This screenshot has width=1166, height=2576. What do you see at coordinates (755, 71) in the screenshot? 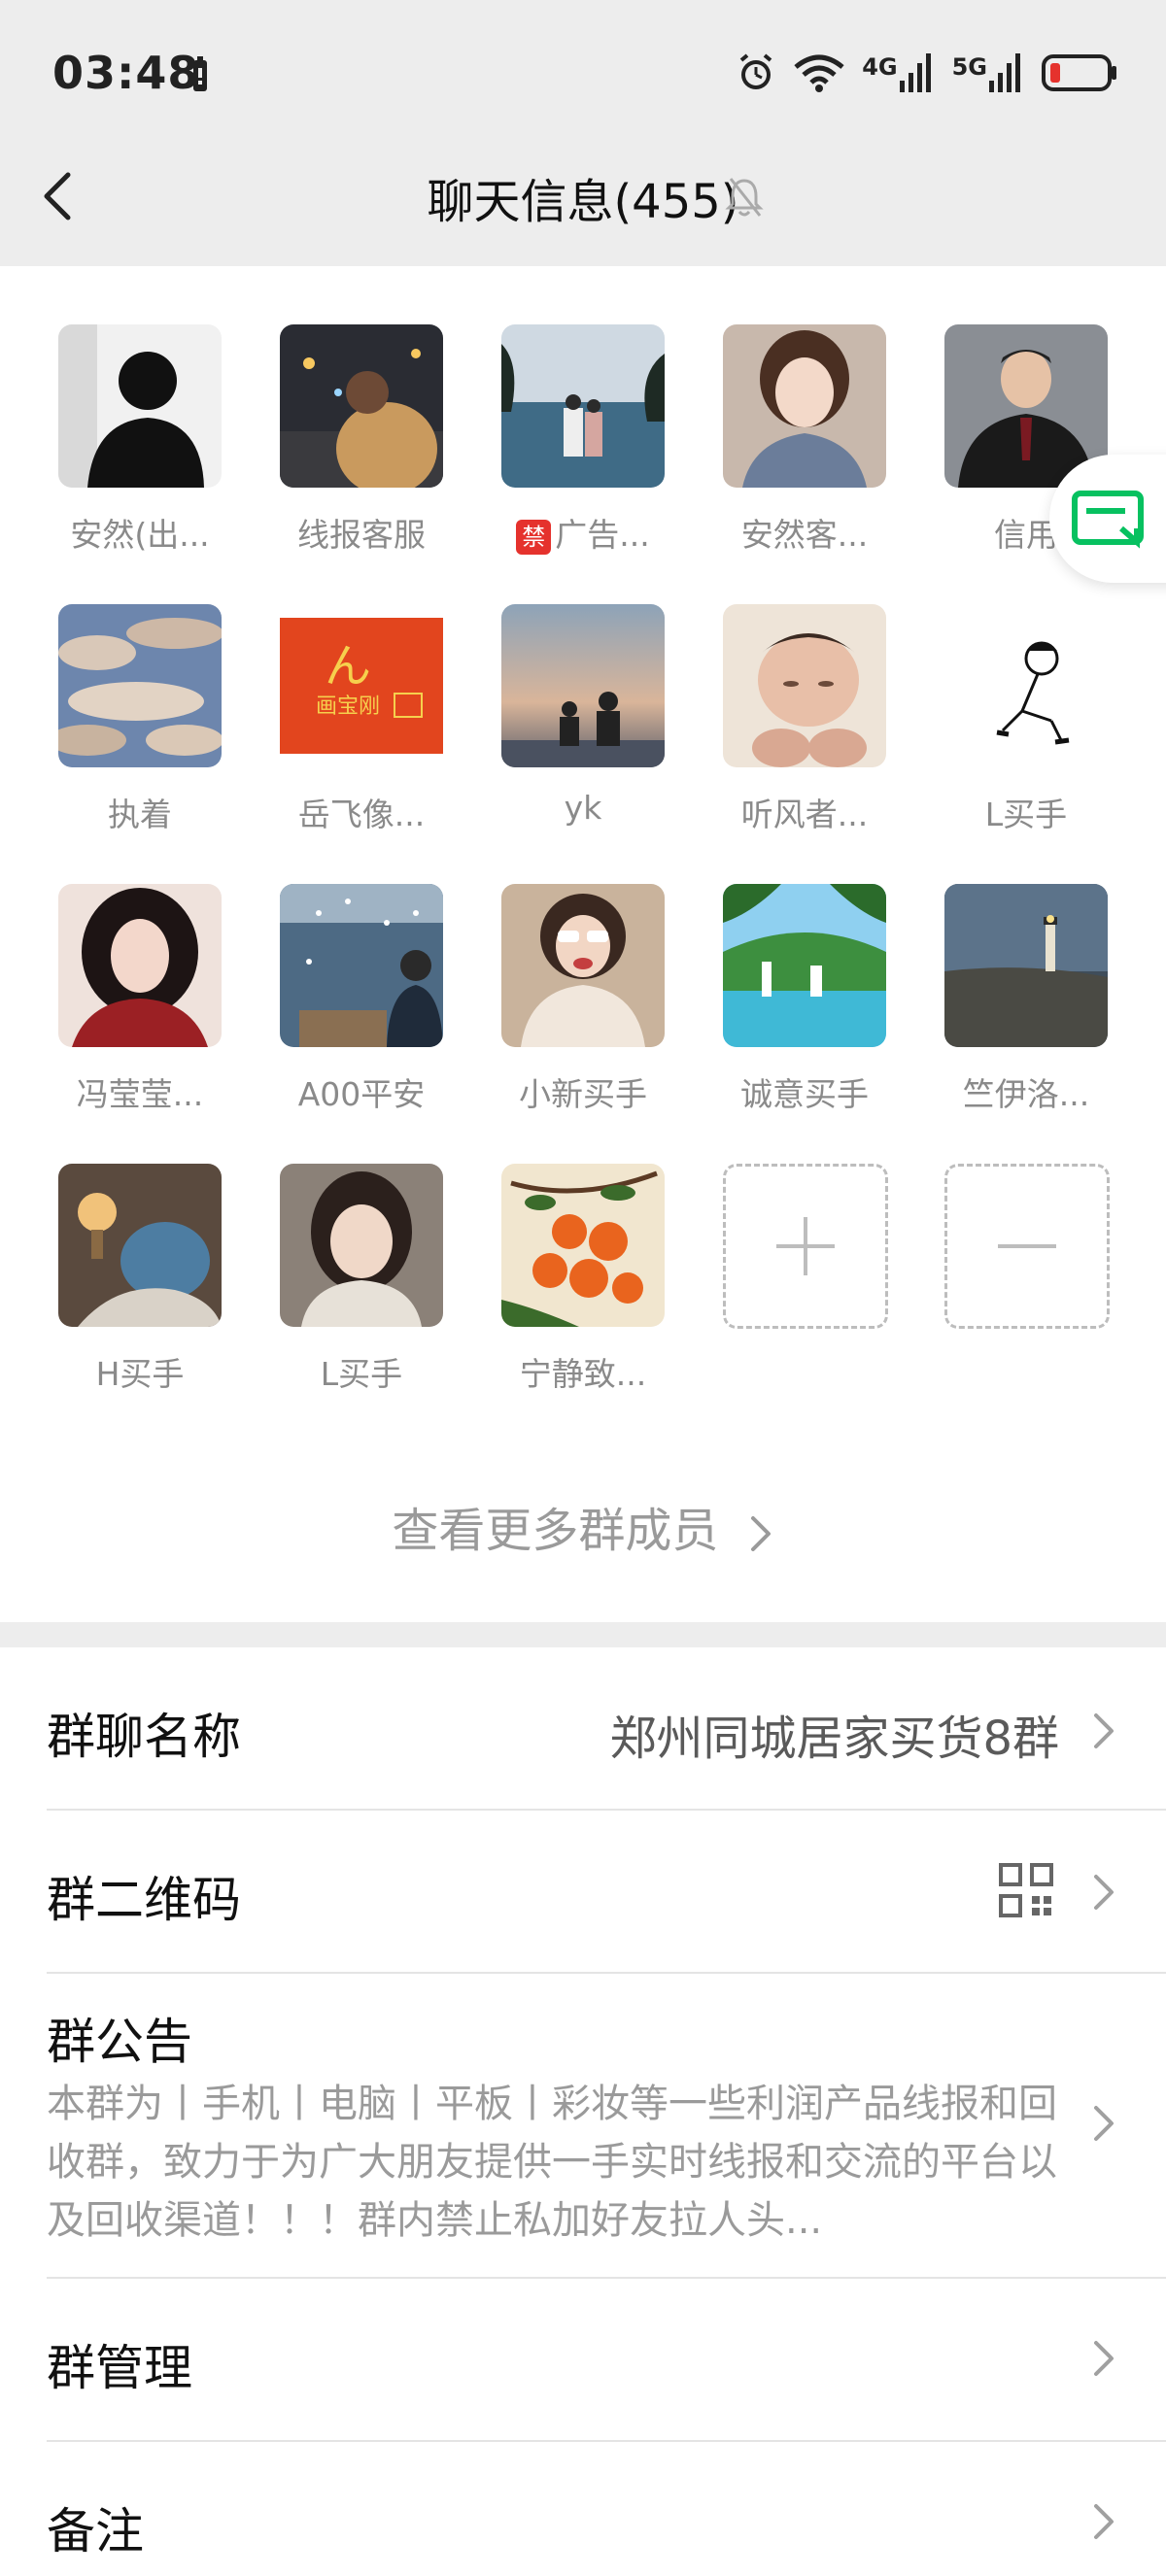
I see `alarm-icon` at bounding box center [755, 71].